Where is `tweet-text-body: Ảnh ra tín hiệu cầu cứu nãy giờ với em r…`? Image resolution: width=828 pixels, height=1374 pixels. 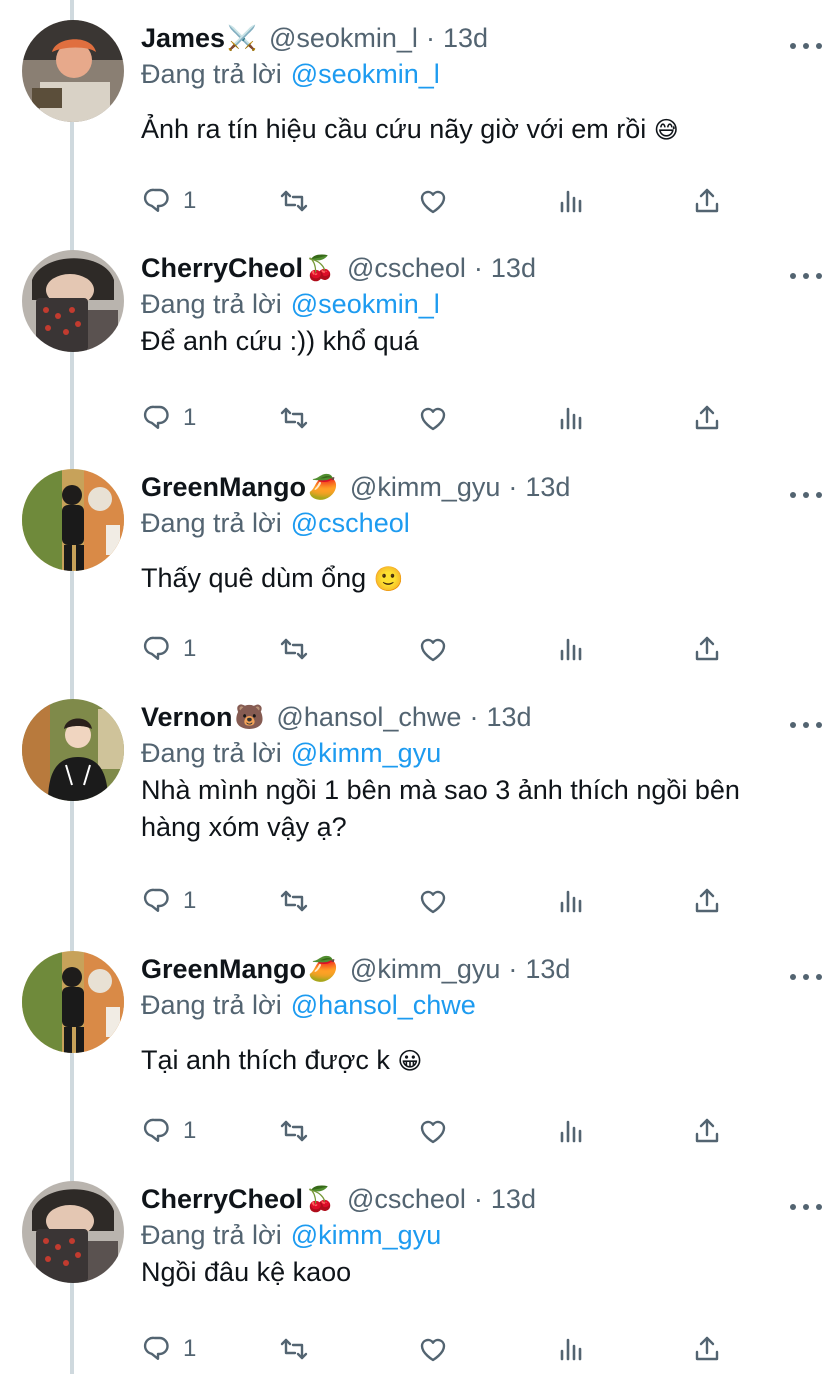
tweet-text-body: Ảnh ra tín hiệu cầu cứu nãy giờ với em r… is located at coordinates (394, 129).